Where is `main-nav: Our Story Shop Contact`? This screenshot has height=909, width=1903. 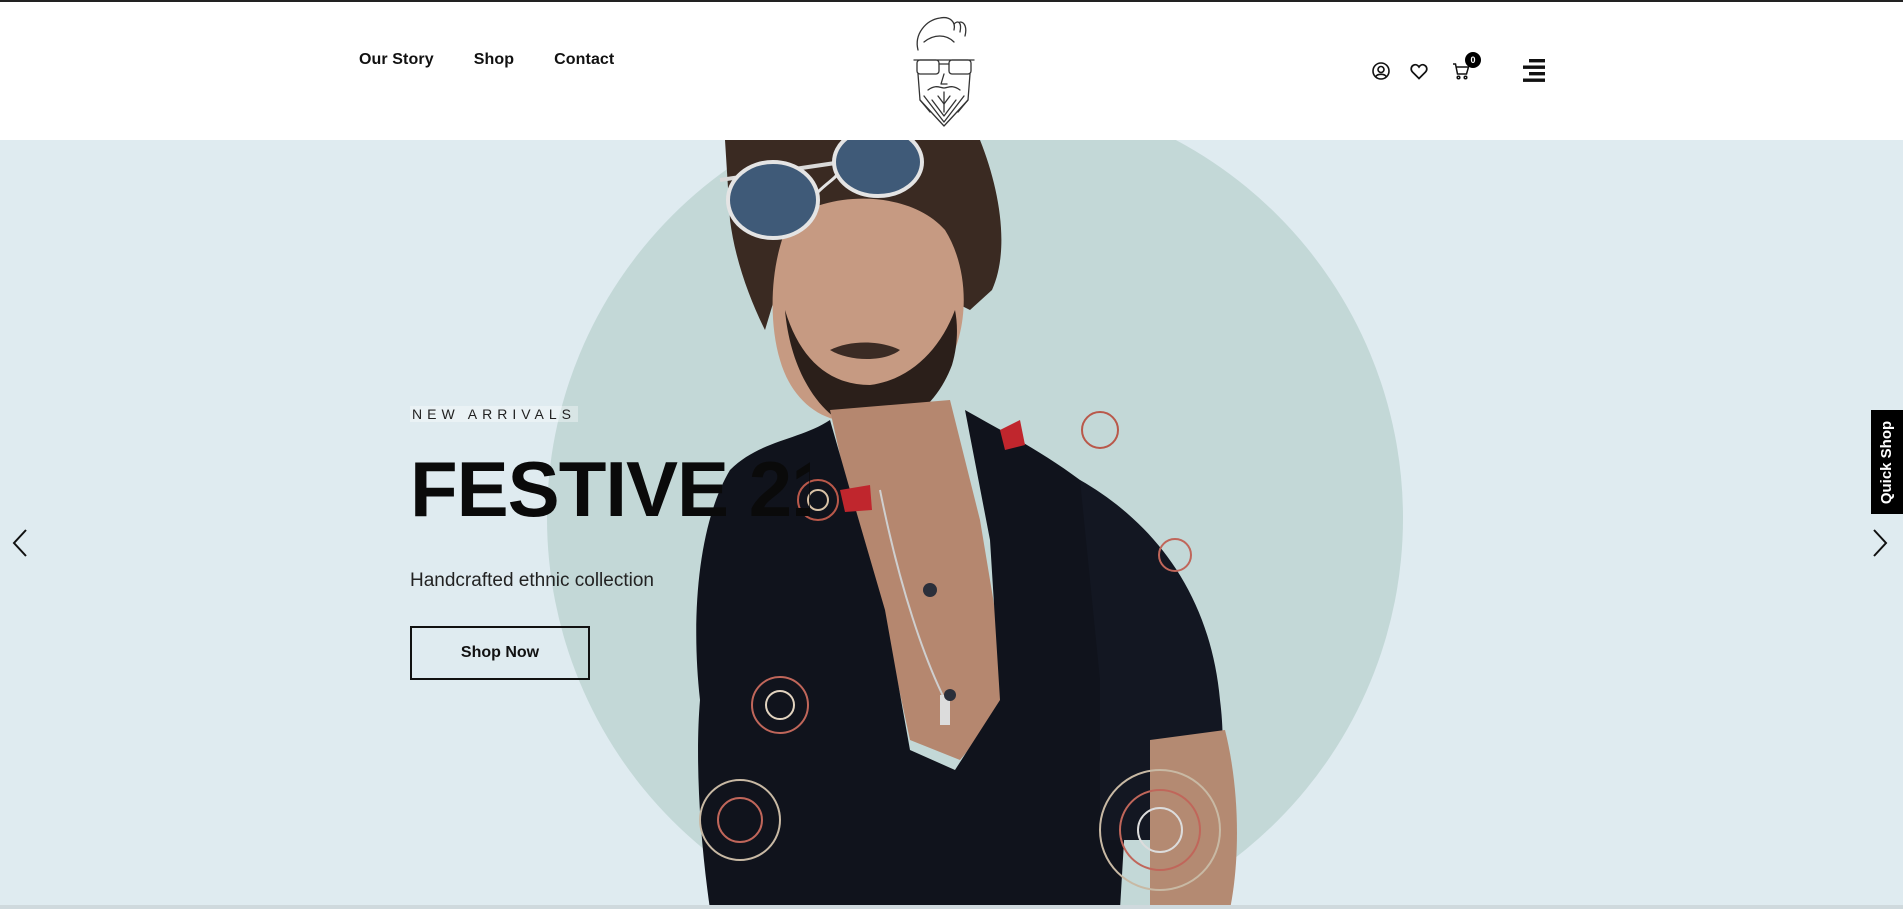 main-nav: Our Story Shop Contact is located at coordinates (486, 60).